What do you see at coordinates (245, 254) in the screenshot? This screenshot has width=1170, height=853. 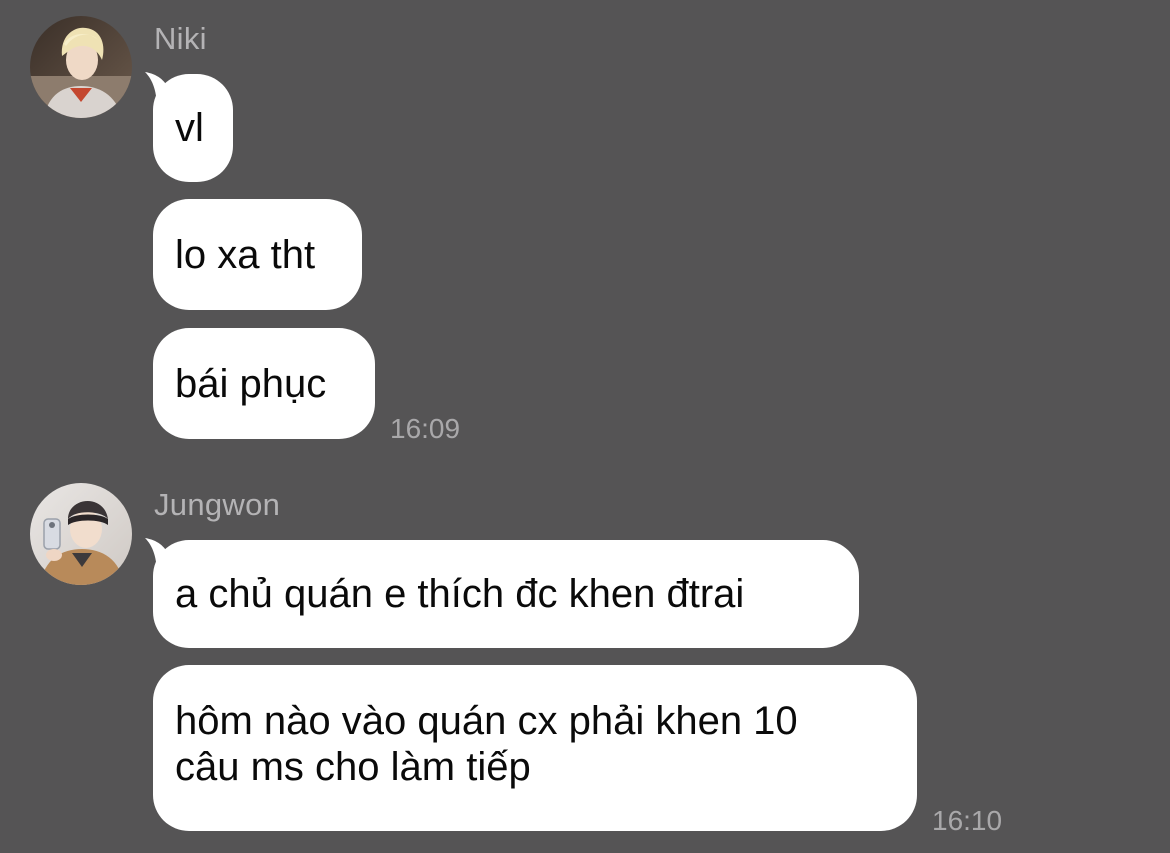 I see `message-text: lo xa tht` at bounding box center [245, 254].